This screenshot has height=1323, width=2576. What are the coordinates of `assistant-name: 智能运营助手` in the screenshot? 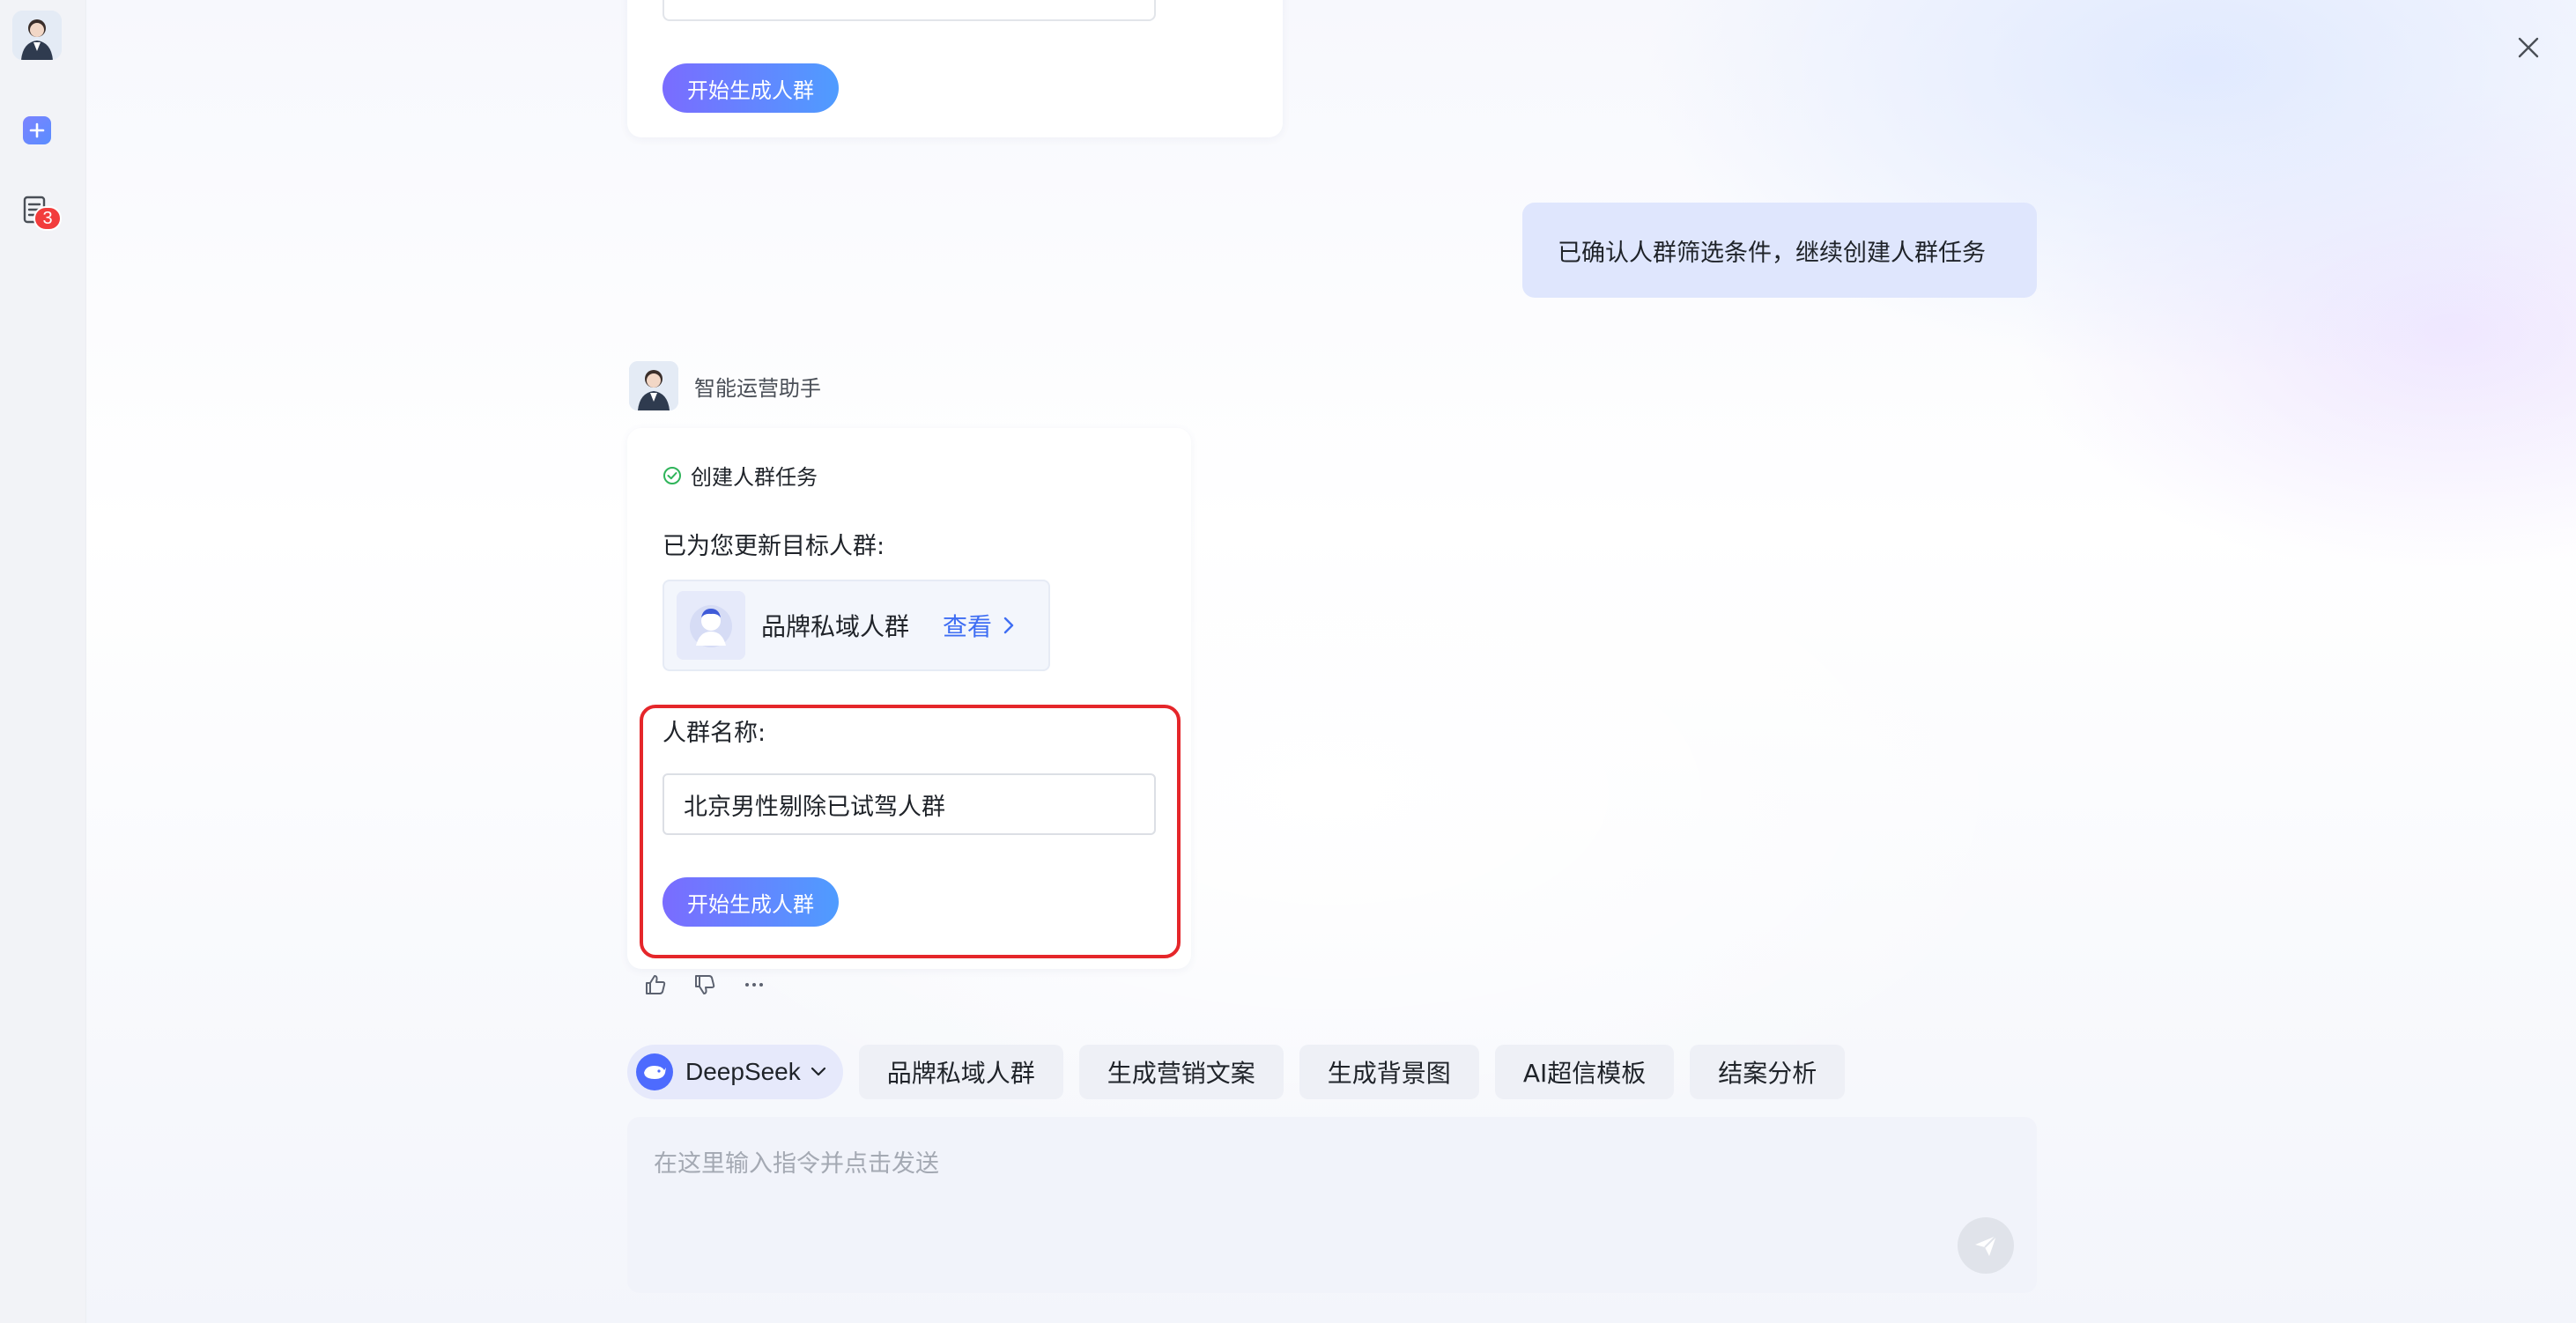 It's located at (757, 388).